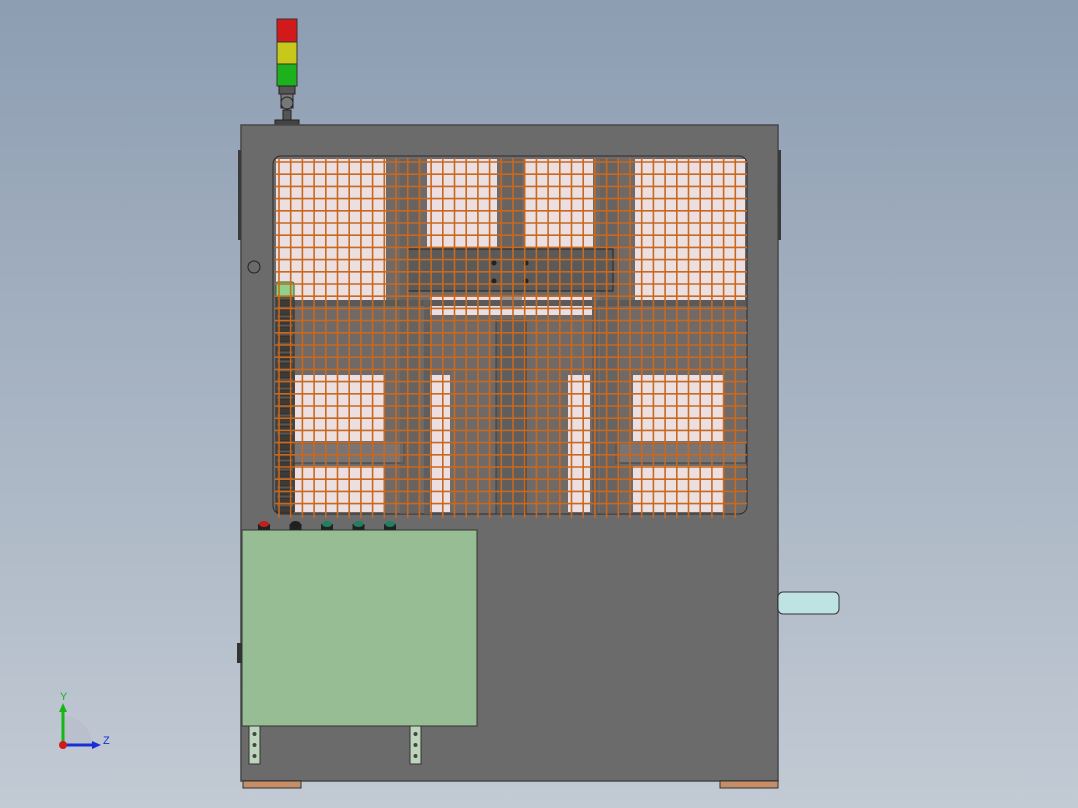  Describe the element at coordinates (808, 603) in the screenshot. I see `side-handle` at that location.